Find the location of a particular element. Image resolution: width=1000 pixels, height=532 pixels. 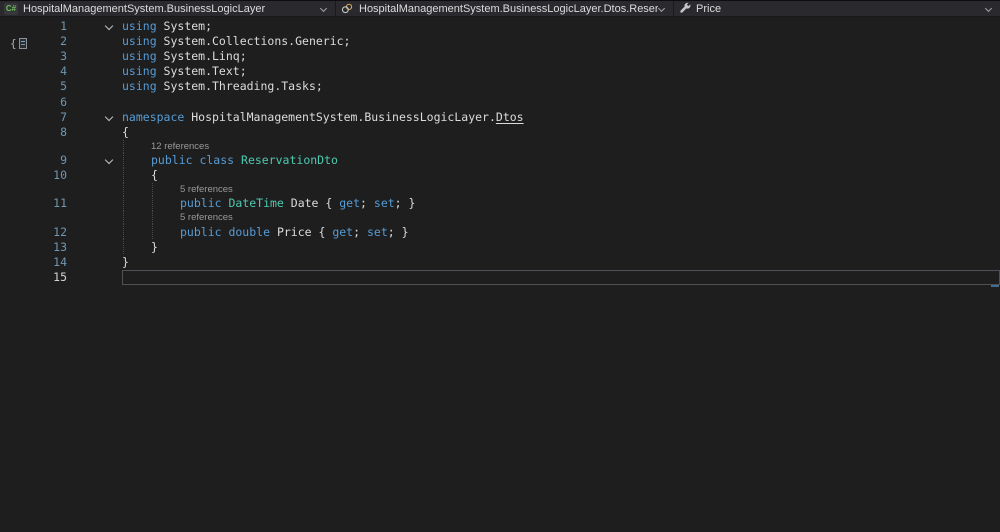

outline-margin-icon: { is located at coordinates (18, 43).